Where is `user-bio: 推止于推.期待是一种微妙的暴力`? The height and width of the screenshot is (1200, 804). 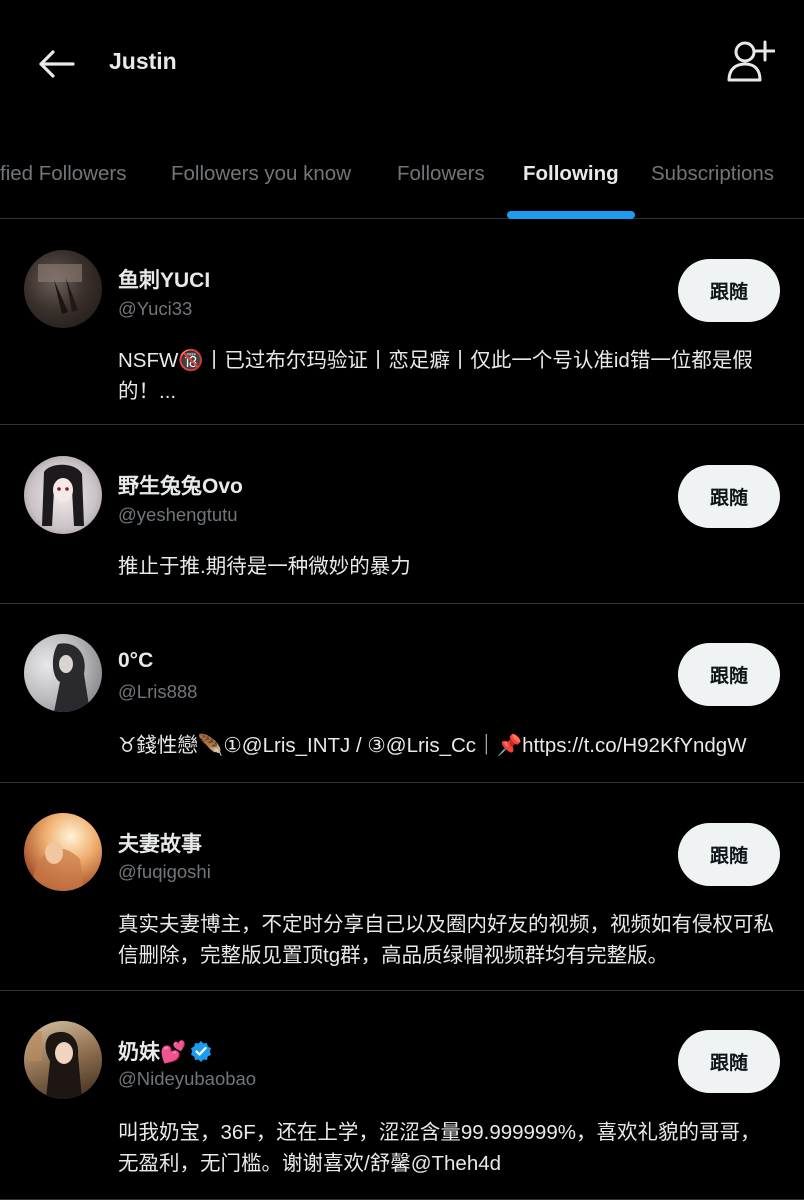 user-bio: 推止于推.期待是一种微妙的暴力 is located at coordinates (264, 566).